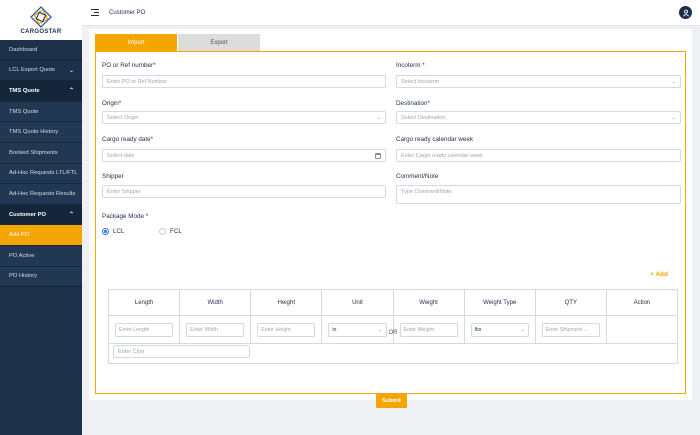 Image resolution: width=700 pixels, height=435 pixels. I want to click on sidebar-item-adhoc-results: Ad-Hoc Requests Results, so click(41, 194).